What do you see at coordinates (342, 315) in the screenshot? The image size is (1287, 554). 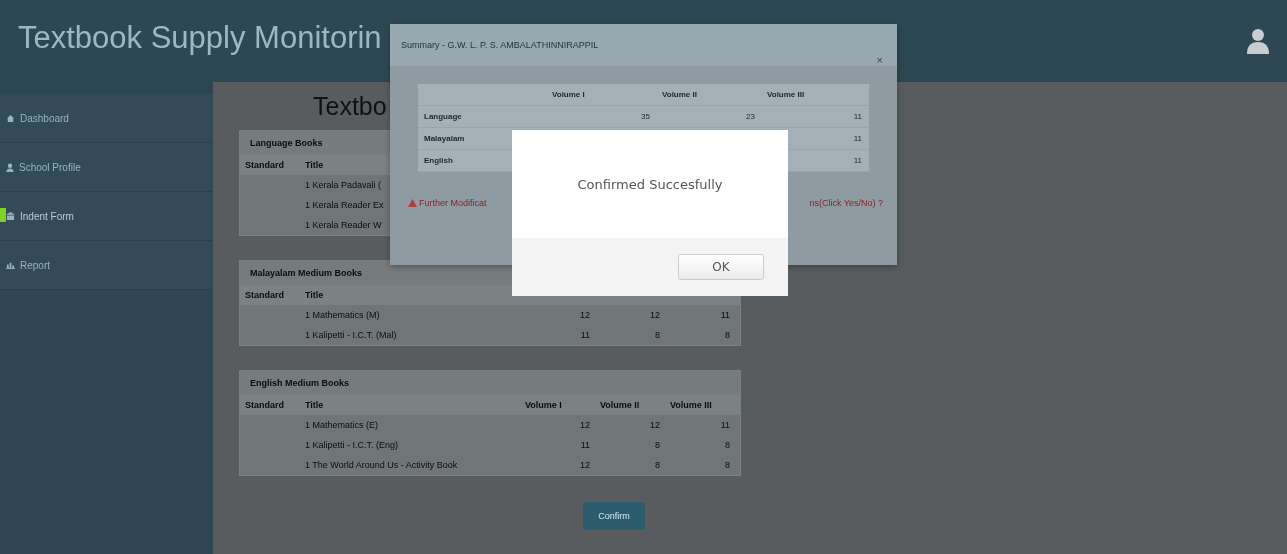 I see `table-cell-text: 1 Mathematics (M)` at bounding box center [342, 315].